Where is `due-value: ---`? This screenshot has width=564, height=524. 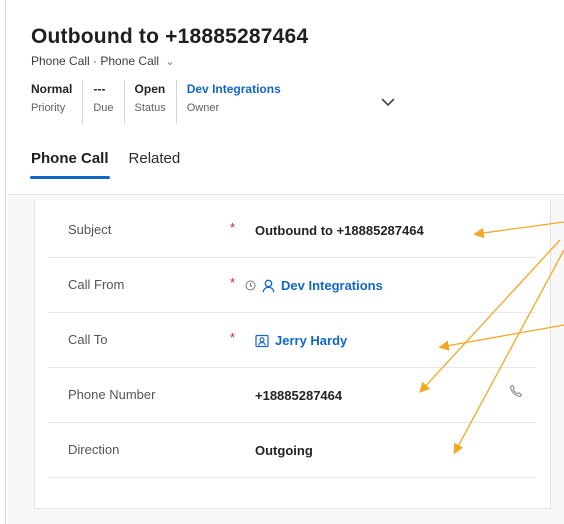
due-value: --- is located at coordinates (99, 89).